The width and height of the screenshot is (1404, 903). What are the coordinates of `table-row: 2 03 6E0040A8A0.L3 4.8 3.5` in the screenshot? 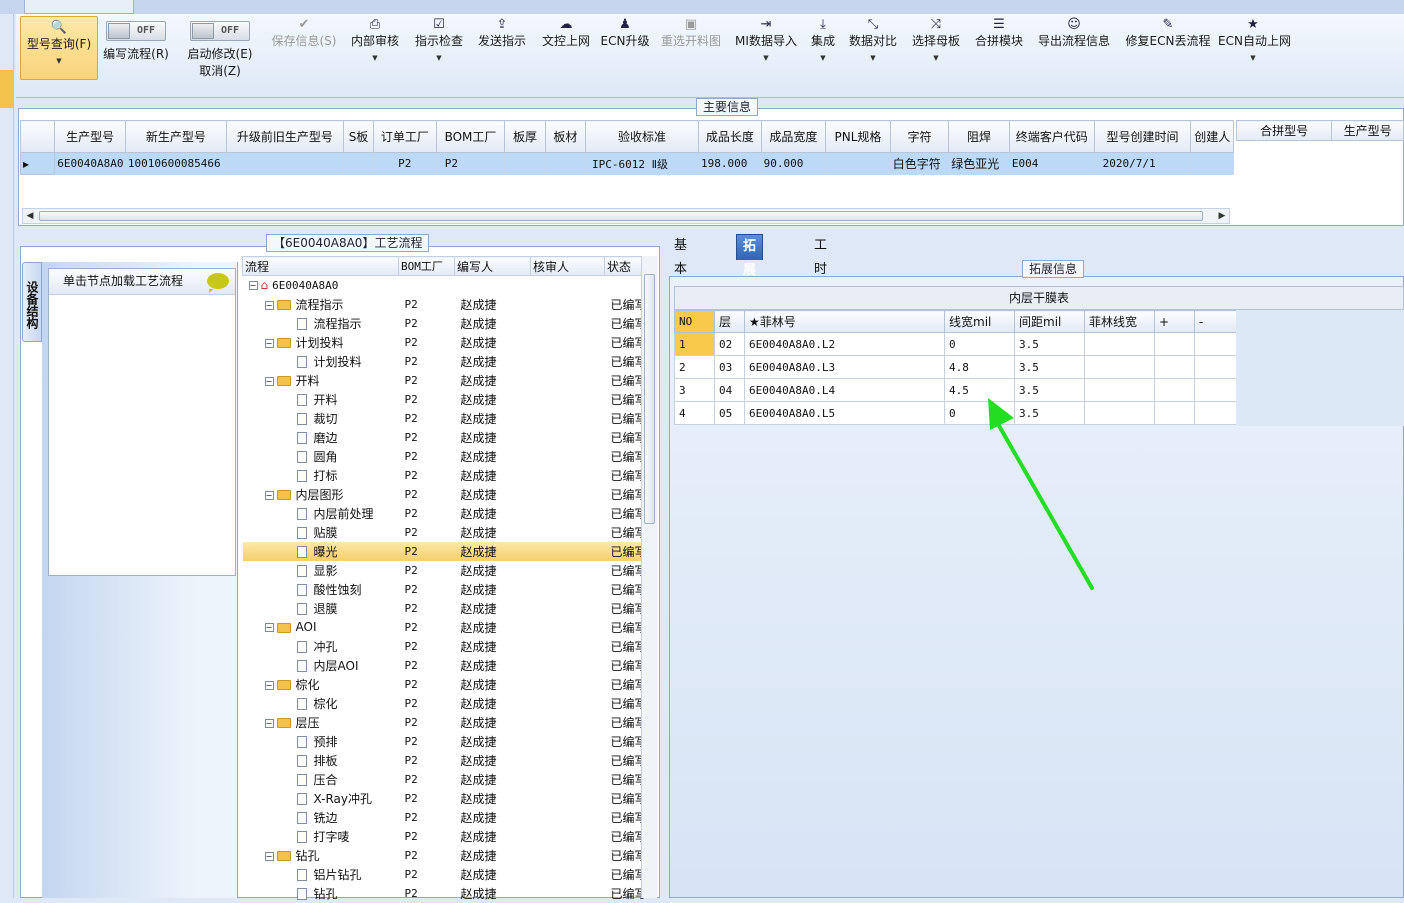 It's located at (955, 367).